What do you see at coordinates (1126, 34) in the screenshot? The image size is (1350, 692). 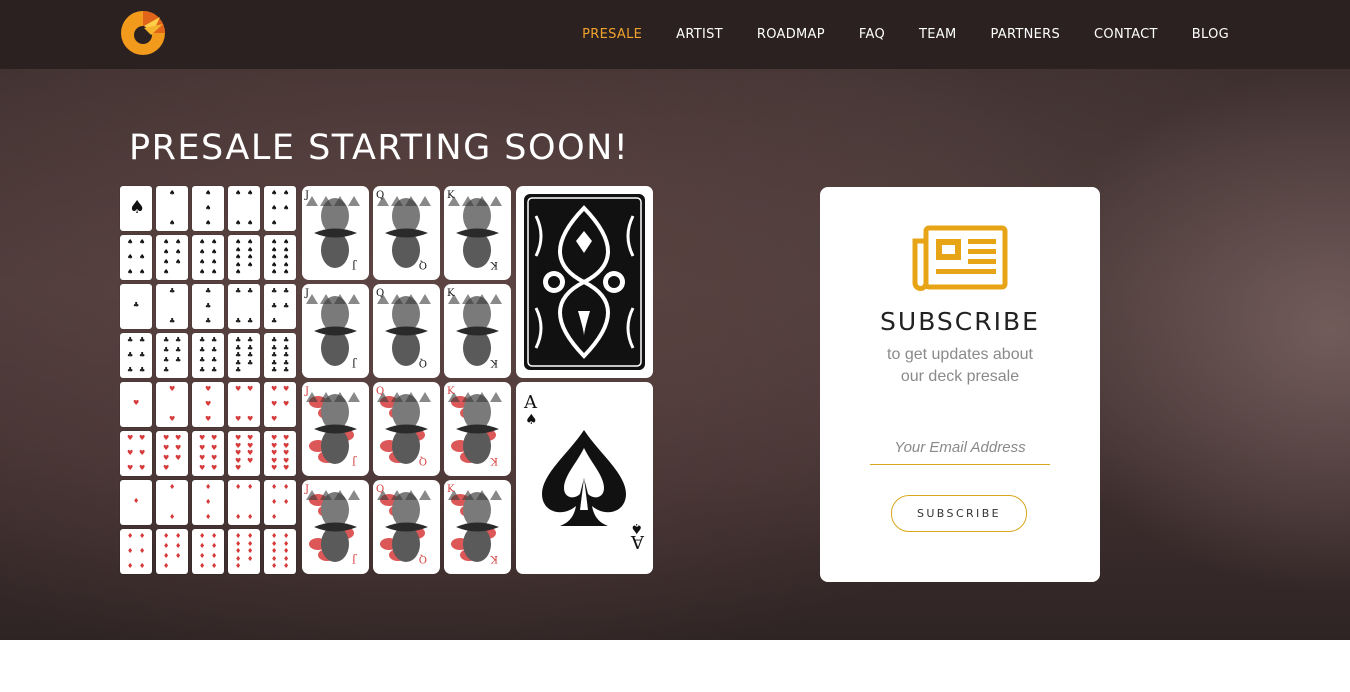 I see `nav-item-contact: CONTACT` at bounding box center [1126, 34].